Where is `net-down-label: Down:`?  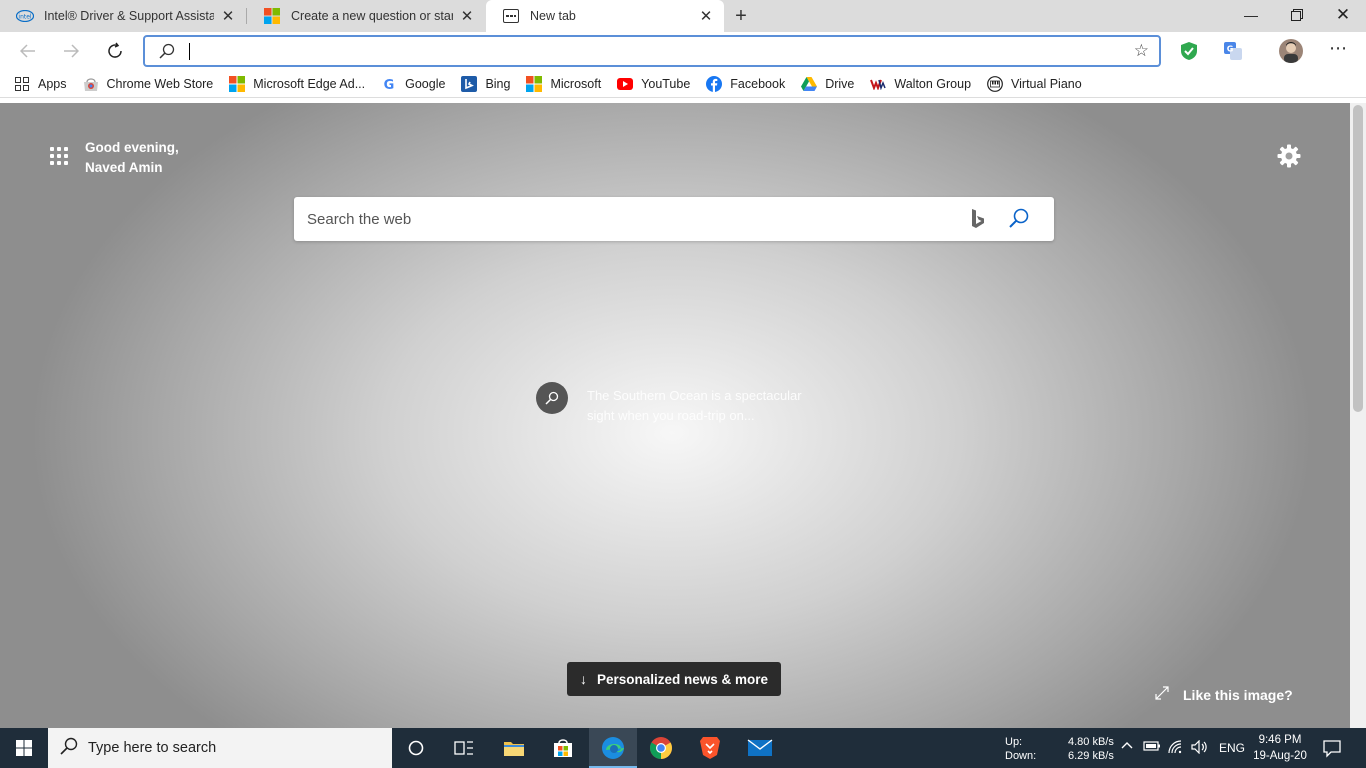
net-down-label: Down: is located at coordinates (1021, 756).